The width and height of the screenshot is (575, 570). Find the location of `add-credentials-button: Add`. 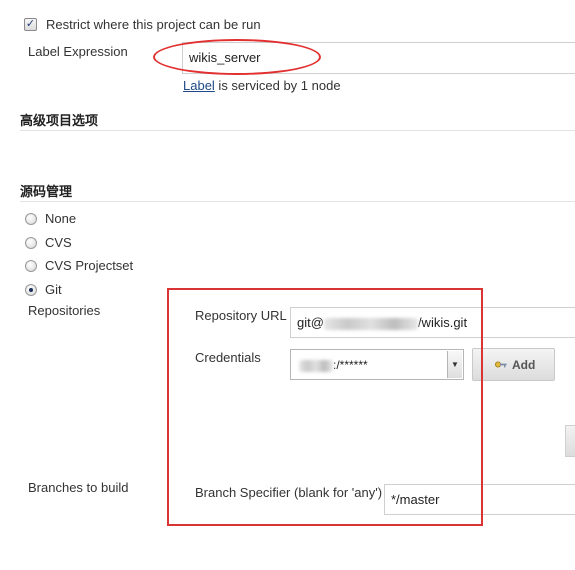

add-credentials-button: Add is located at coordinates (513, 364).